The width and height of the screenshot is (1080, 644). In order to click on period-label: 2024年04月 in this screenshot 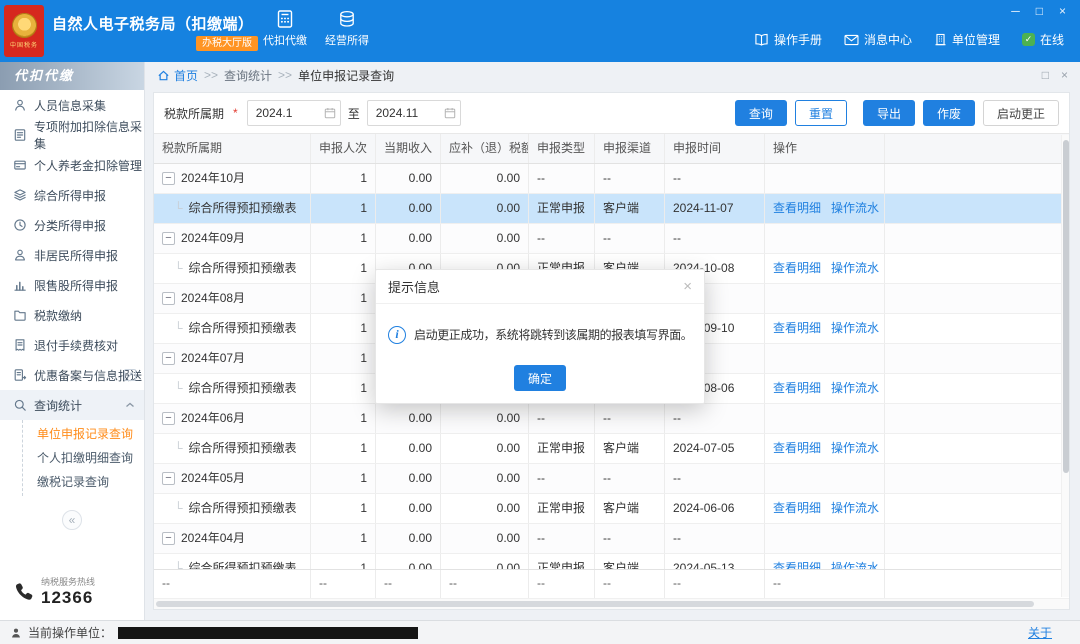, I will do `click(213, 538)`.